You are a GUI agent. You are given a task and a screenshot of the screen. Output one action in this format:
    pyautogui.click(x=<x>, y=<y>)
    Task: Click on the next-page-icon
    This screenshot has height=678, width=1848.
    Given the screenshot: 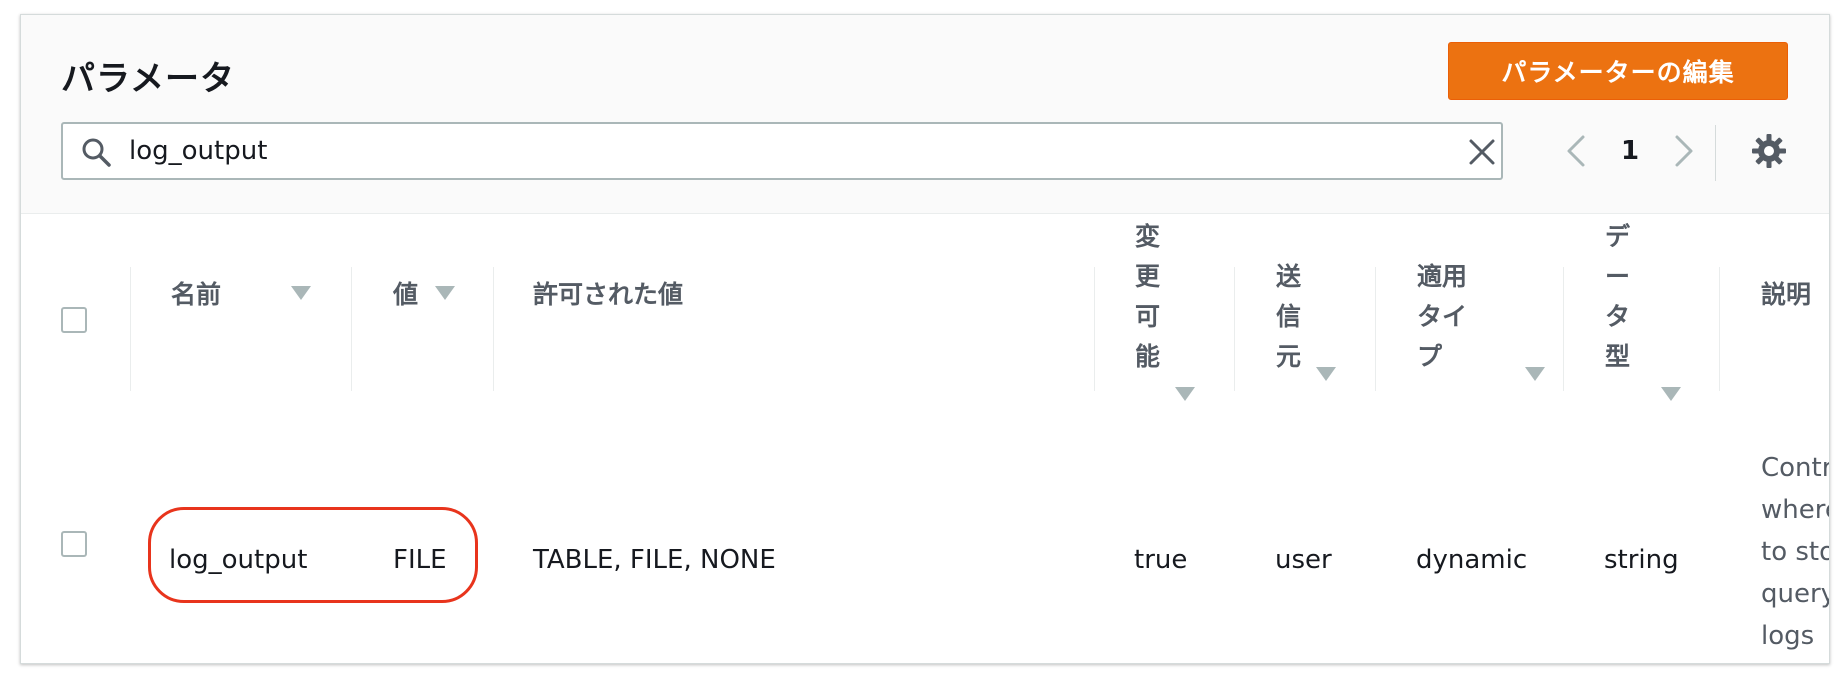 What is the action you would take?
    pyautogui.click(x=1683, y=151)
    